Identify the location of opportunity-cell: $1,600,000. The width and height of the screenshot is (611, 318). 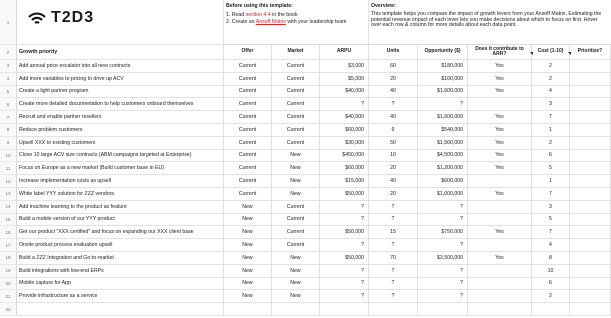
(443, 92).